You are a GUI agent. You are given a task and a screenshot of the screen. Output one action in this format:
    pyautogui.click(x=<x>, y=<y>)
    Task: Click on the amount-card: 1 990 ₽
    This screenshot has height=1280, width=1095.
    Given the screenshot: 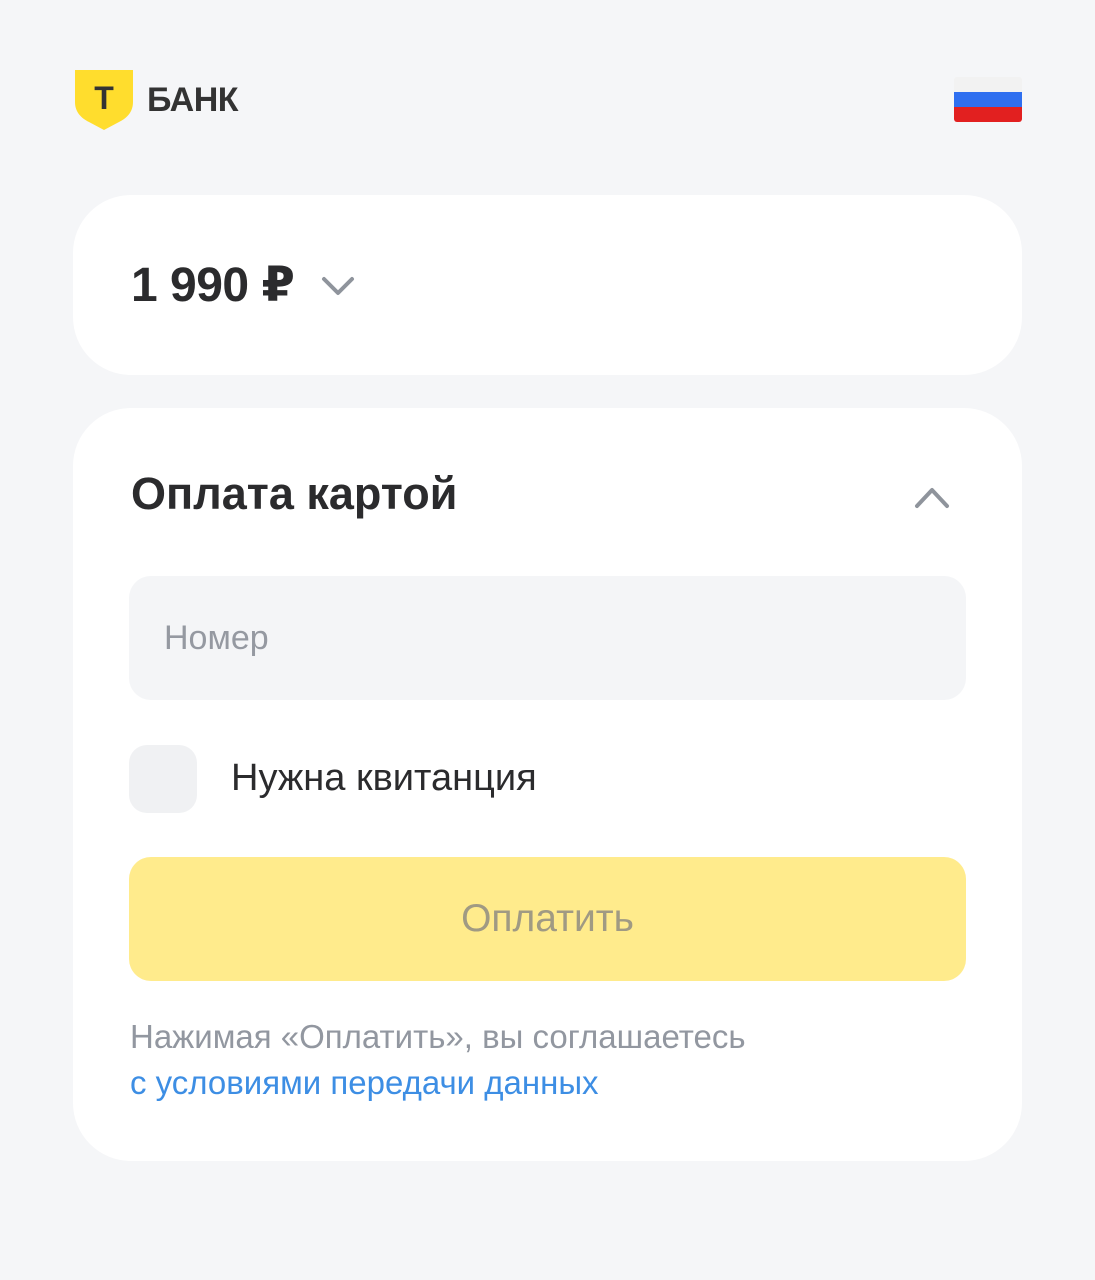 What is the action you would take?
    pyautogui.click(x=547, y=285)
    